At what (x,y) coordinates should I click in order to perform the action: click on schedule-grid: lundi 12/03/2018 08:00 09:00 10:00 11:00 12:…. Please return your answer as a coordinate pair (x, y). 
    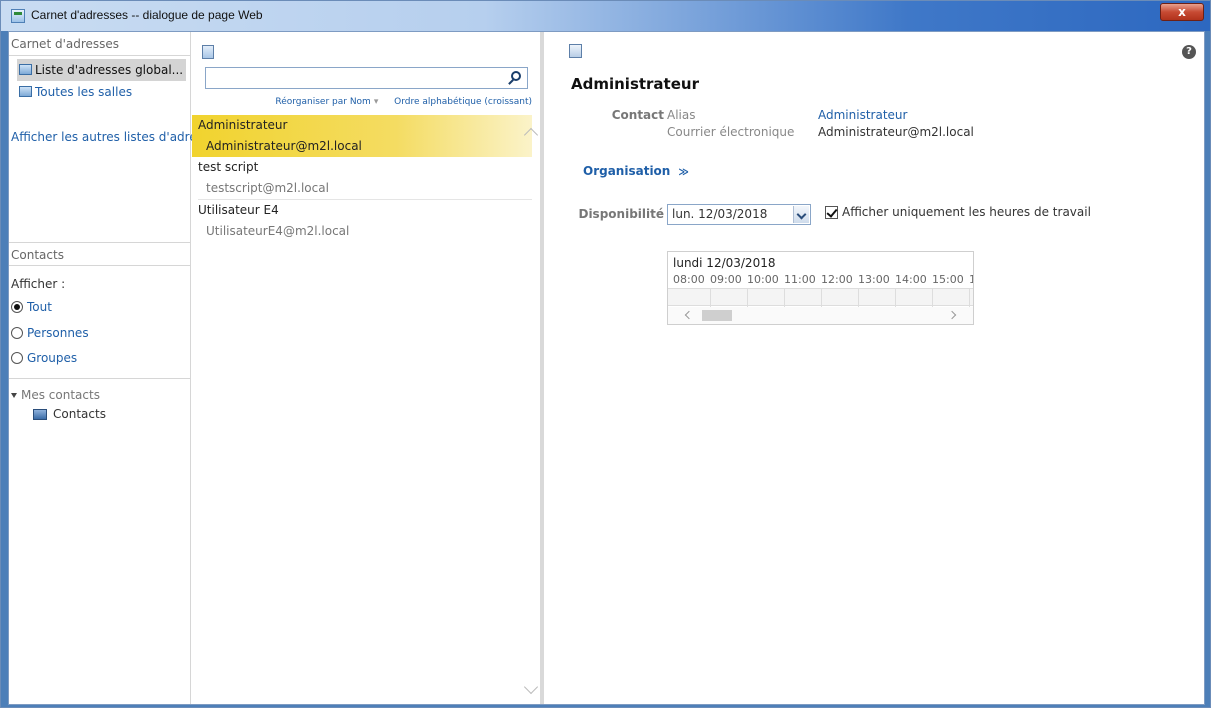
    Looking at the image, I should click on (820, 288).